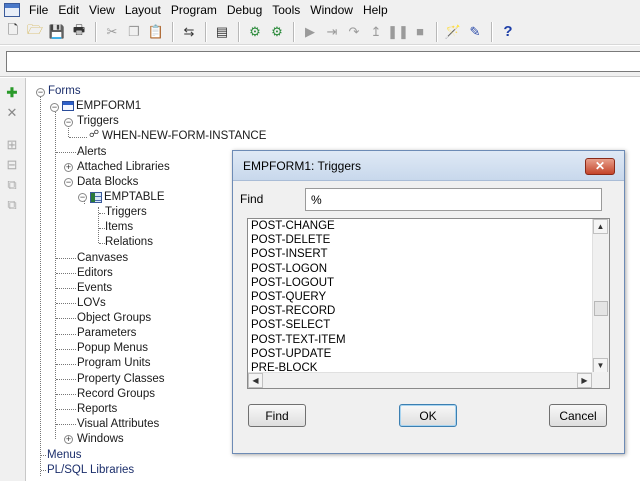  I want to click on menu-debug: Debug, so click(244, 10).